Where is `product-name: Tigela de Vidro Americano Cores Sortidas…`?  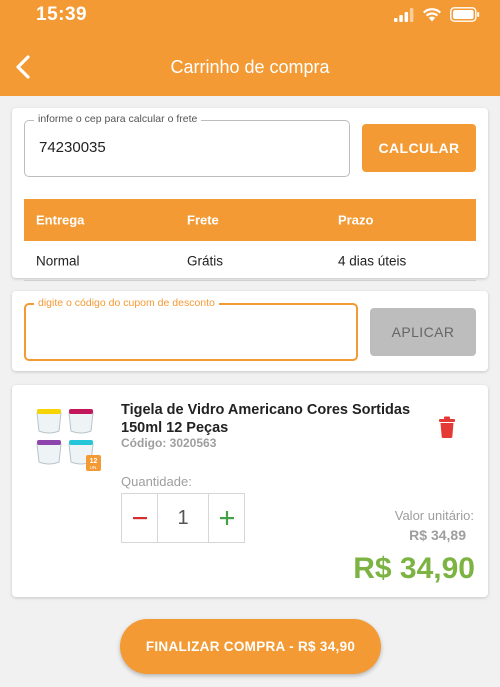
product-name: Tigela de Vidro Americano Cores Sortidas… is located at coordinates (266, 419).